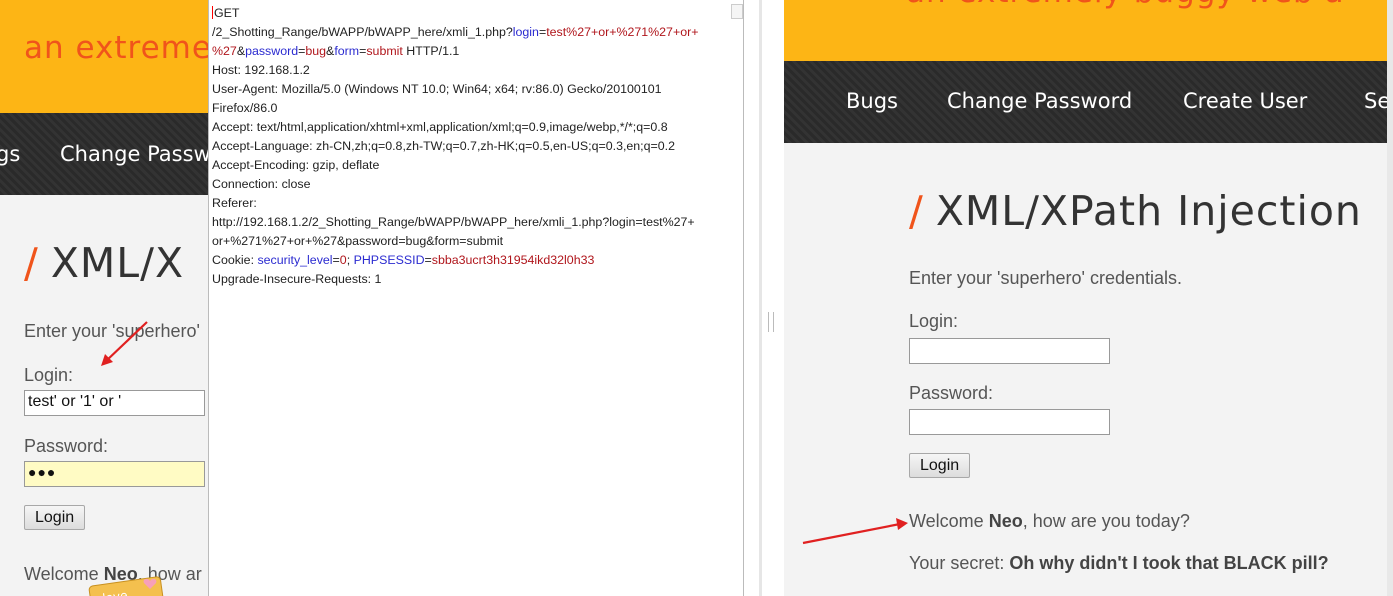  Describe the element at coordinates (764, 298) in the screenshot. I see `pane-splitter` at that location.